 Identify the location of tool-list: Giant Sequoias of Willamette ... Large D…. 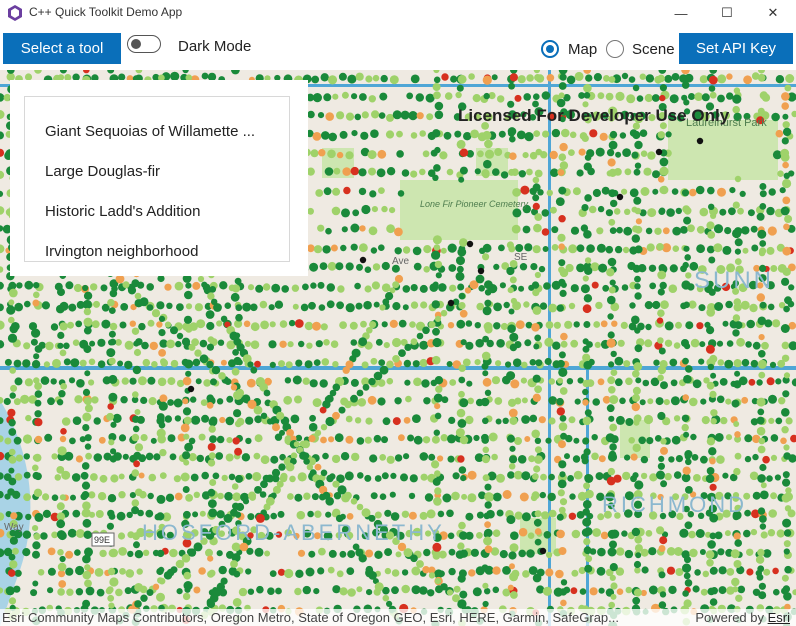
(157, 179).